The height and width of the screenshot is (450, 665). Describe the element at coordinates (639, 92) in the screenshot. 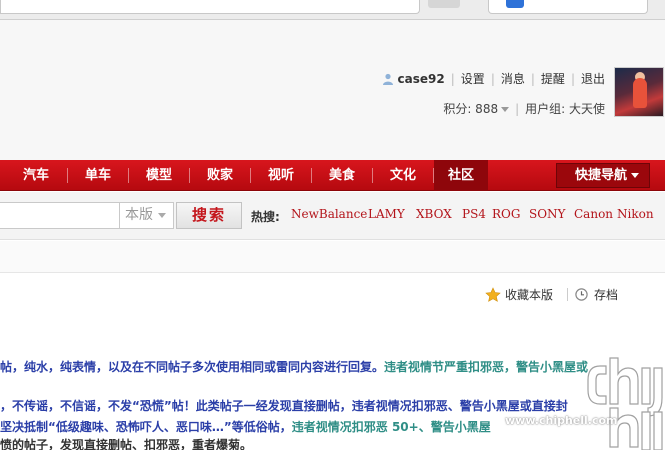

I see `avatar` at that location.